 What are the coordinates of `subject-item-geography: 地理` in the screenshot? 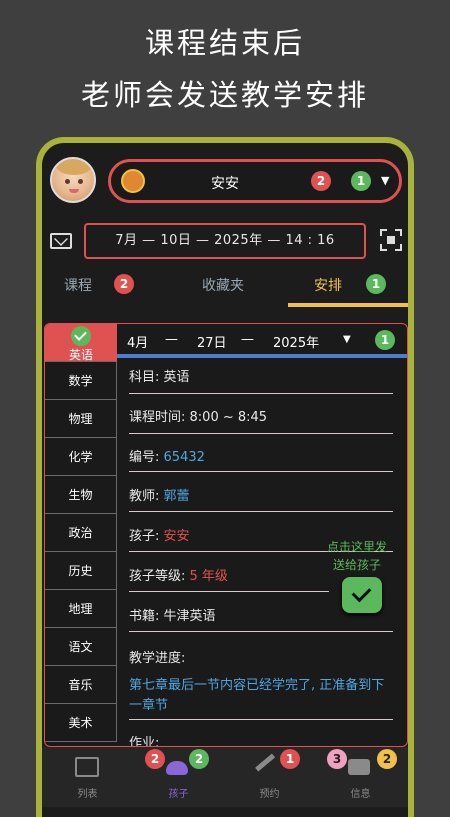 It's located at (81, 609).